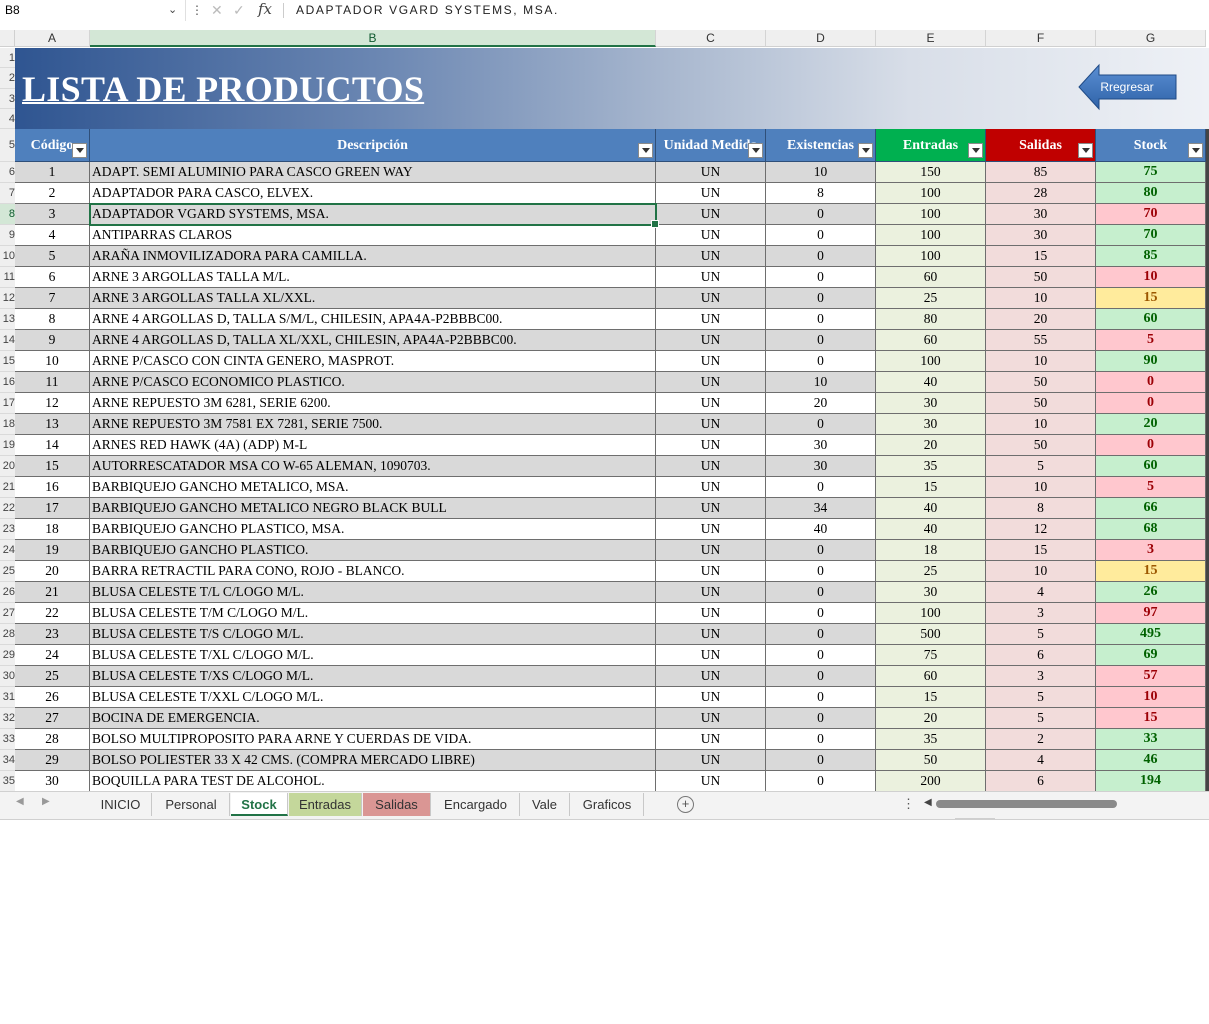 The width and height of the screenshot is (1209, 1024). I want to click on row-header: 22, so click(7, 508).